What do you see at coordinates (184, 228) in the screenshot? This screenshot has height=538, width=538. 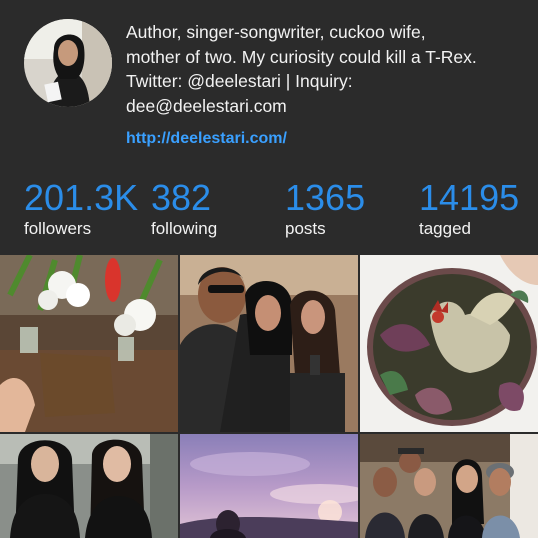 I see `stat-label: following` at bounding box center [184, 228].